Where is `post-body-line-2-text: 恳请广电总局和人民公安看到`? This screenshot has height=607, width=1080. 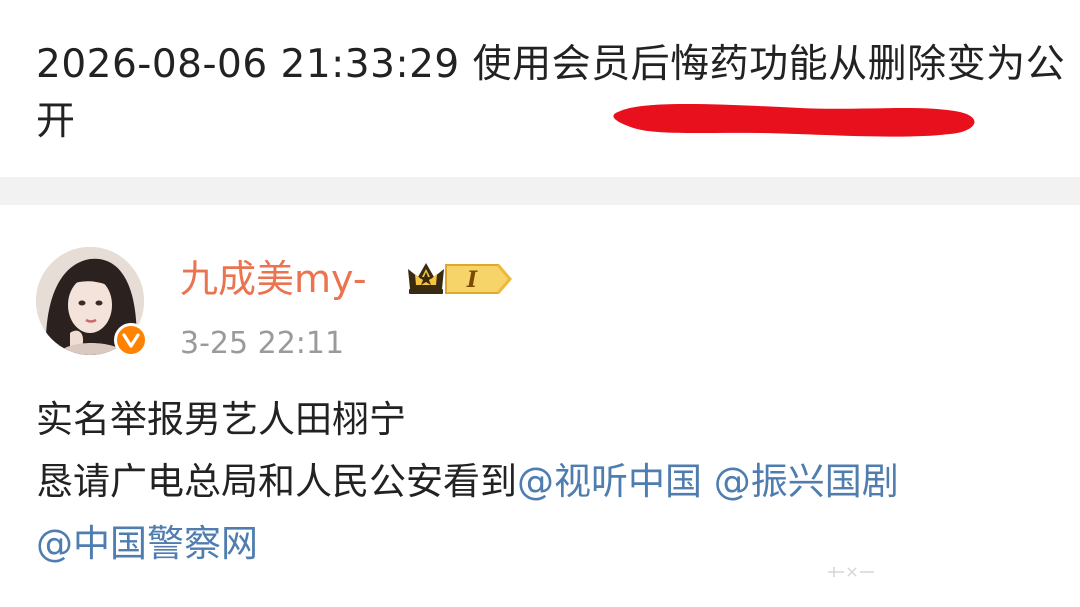
post-body-line-2-text: 恳请广电总局和人民公安看到 is located at coordinates (276, 481).